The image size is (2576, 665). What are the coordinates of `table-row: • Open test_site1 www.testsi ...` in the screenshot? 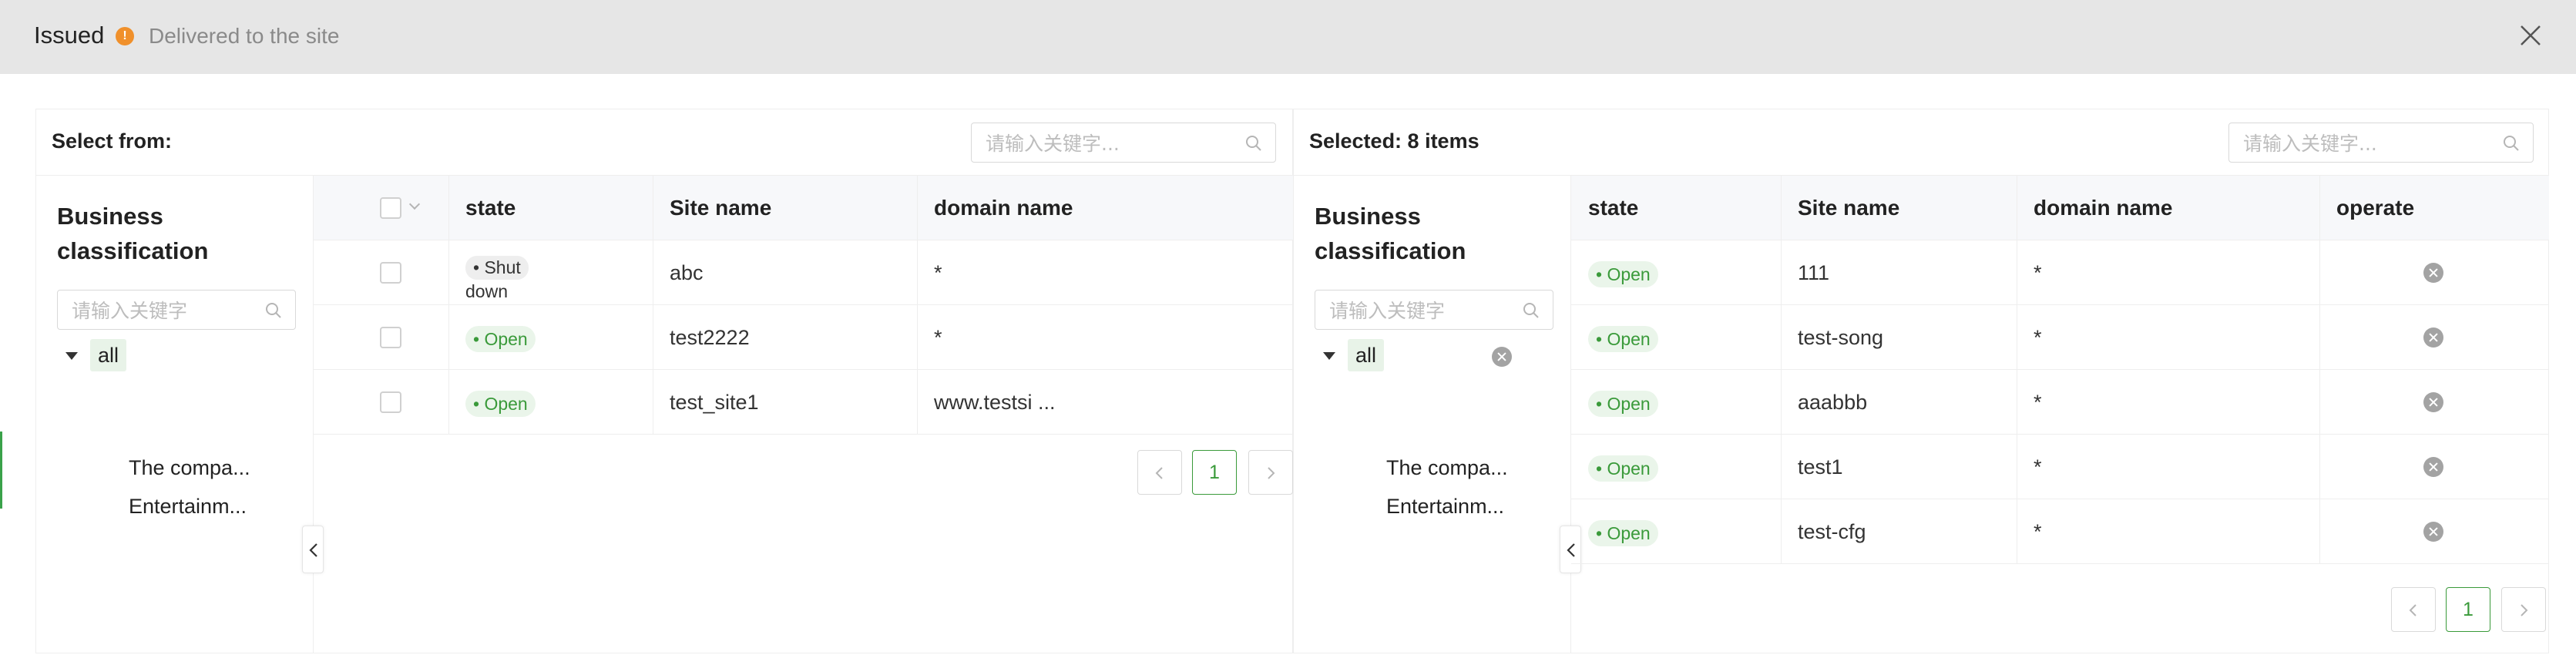 It's located at (803, 402).